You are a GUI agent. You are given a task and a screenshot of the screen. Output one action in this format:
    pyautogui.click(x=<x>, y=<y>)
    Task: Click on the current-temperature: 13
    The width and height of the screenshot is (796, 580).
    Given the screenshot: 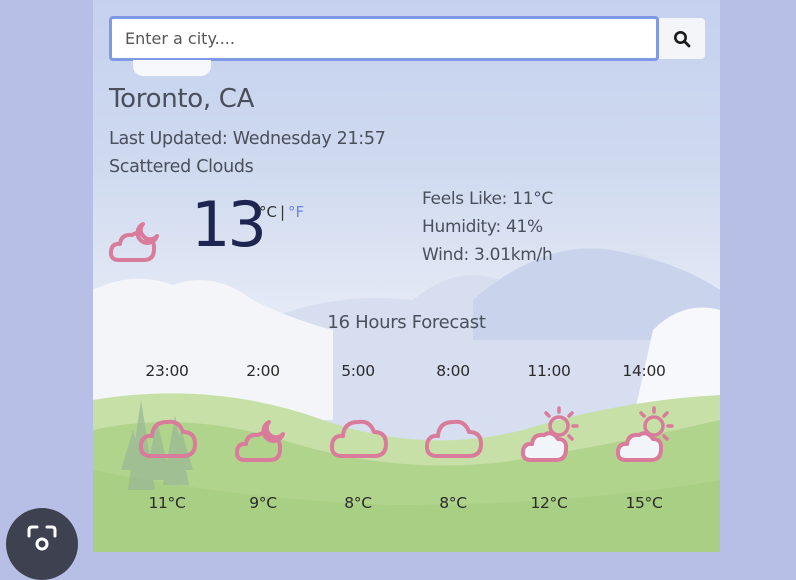 What is the action you would take?
    pyautogui.click(x=229, y=224)
    